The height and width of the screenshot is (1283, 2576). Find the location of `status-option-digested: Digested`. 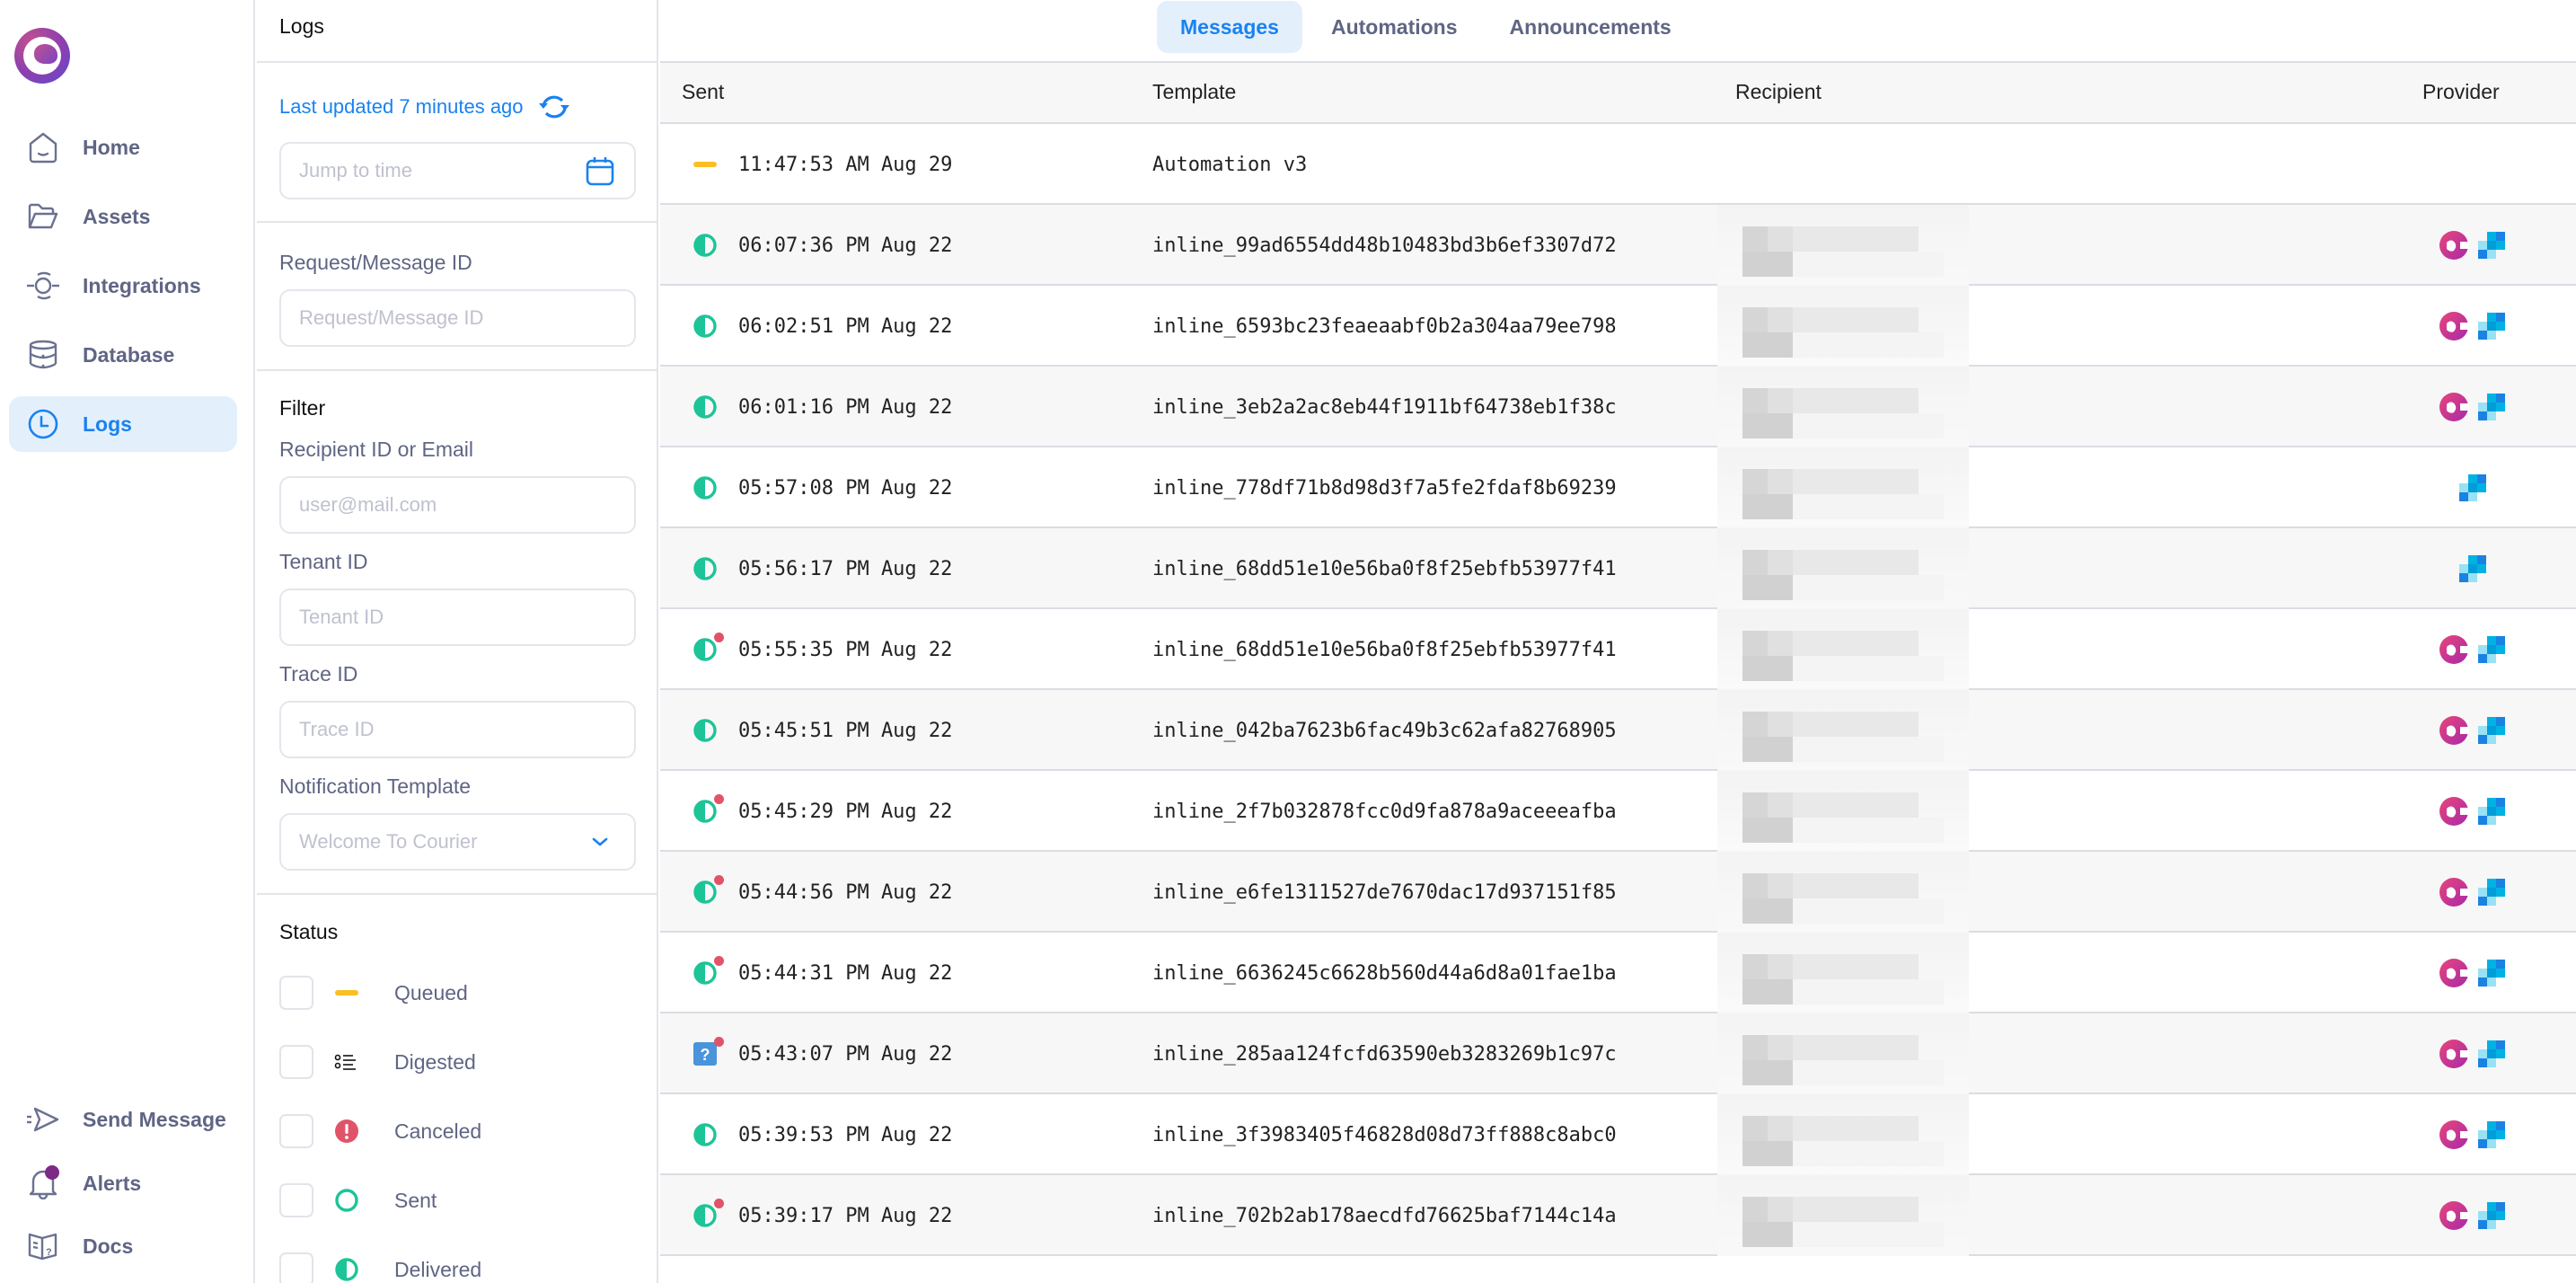

status-option-digested: Digested is located at coordinates (377, 1062).